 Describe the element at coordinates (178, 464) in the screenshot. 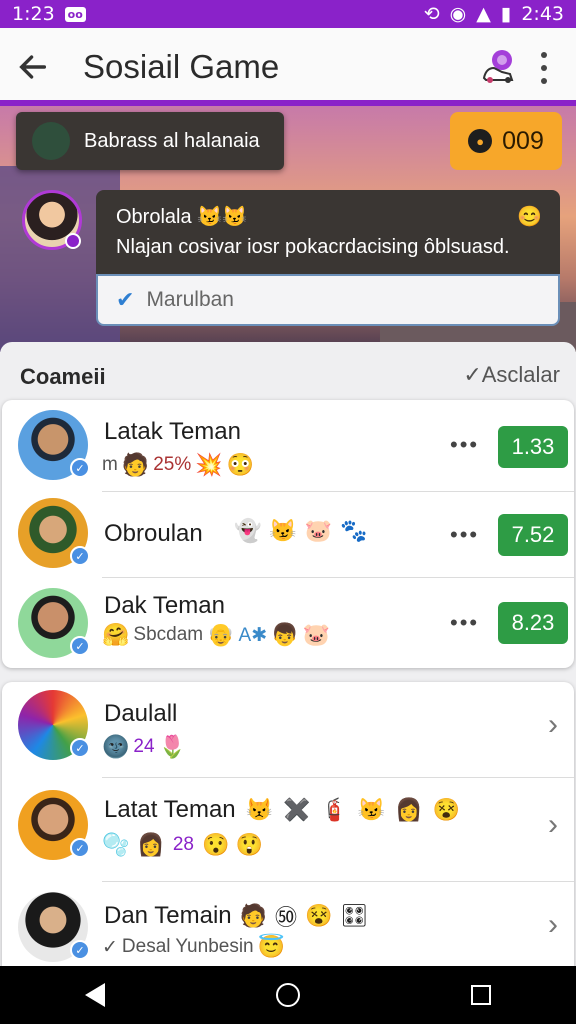

I see `friend-meta: m 🧑 25% 💥 😳` at that location.